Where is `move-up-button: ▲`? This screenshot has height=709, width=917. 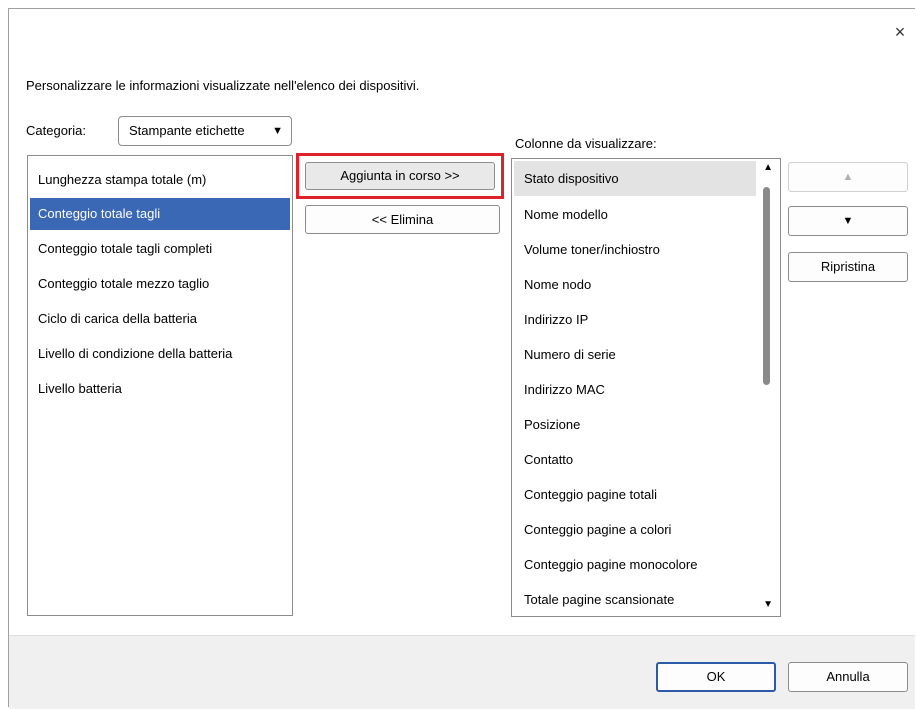
move-up-button: ▲ is located at coordinates (848, 177).